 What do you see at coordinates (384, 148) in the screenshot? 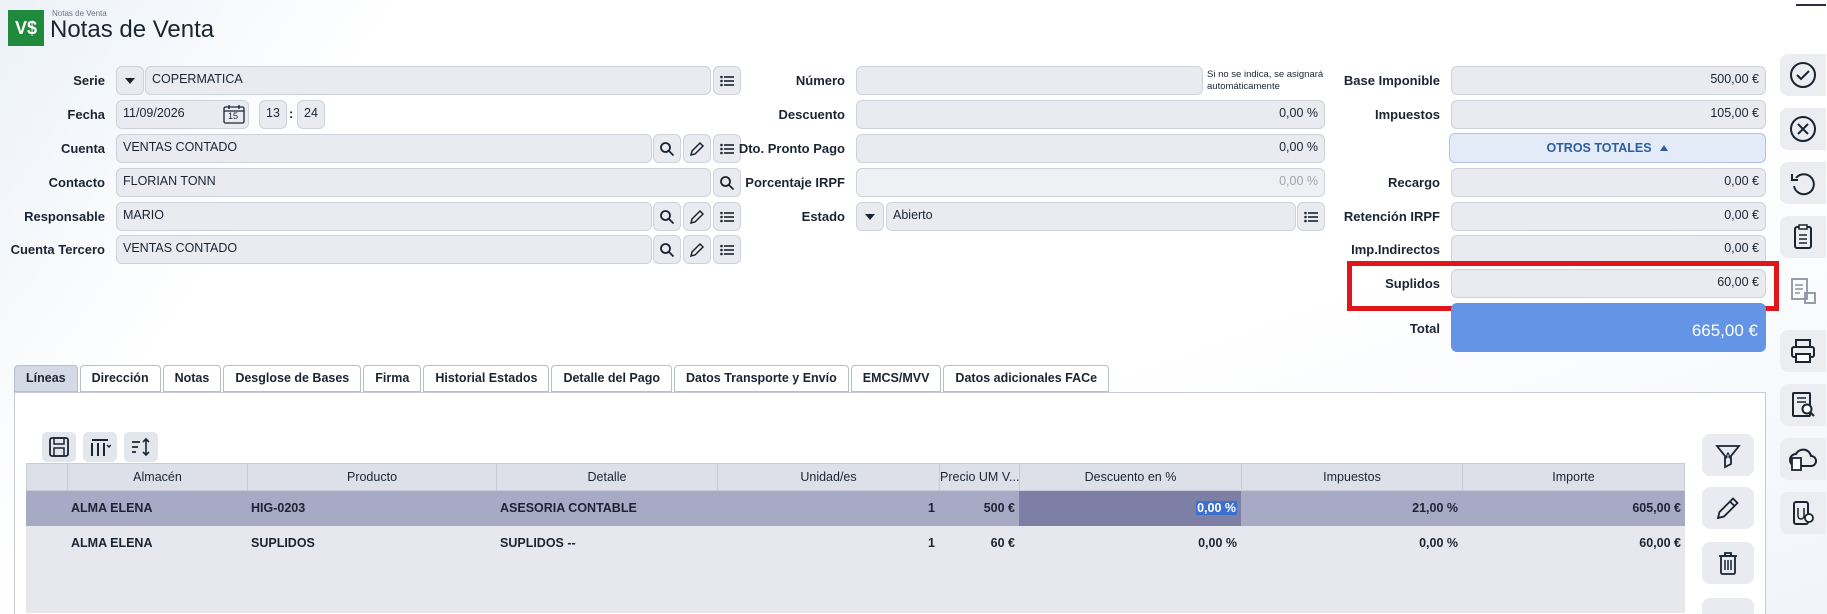
I see `cuenta-field: VENTAS CONTADO` at bounding box center [384, 148].